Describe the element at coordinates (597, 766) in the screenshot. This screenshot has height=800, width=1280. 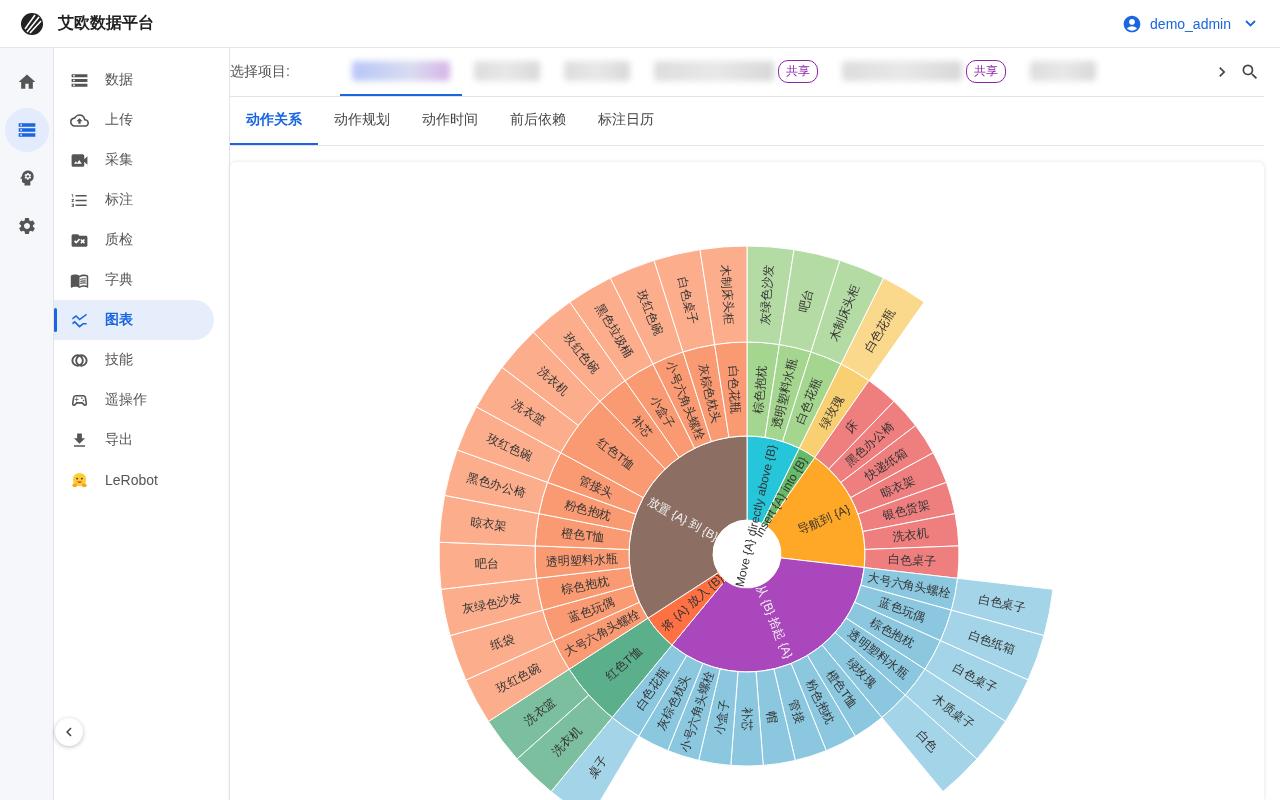
I see `segment-label: 桌子` at that location.